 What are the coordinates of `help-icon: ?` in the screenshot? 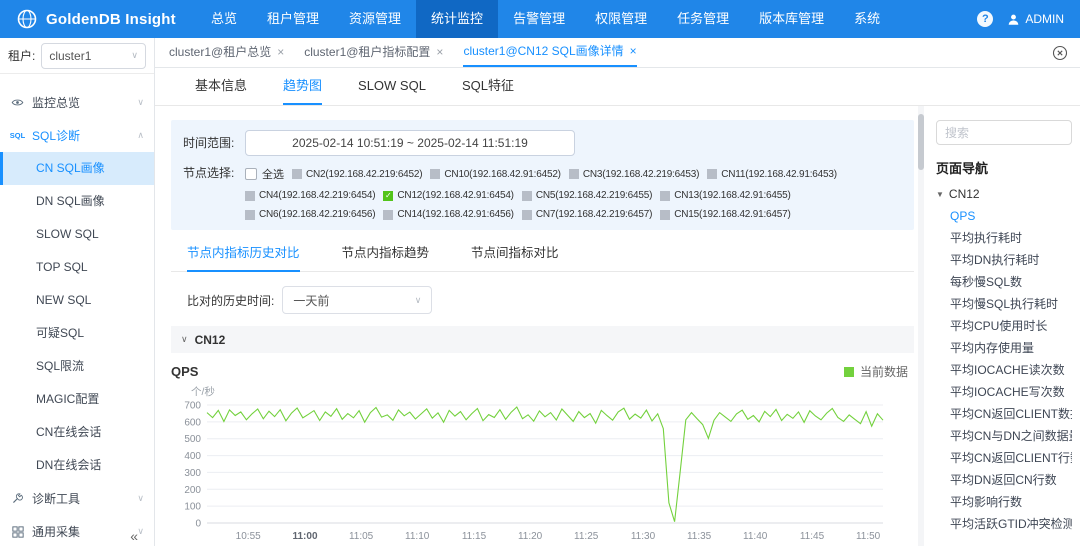 It's located at (985, 19).